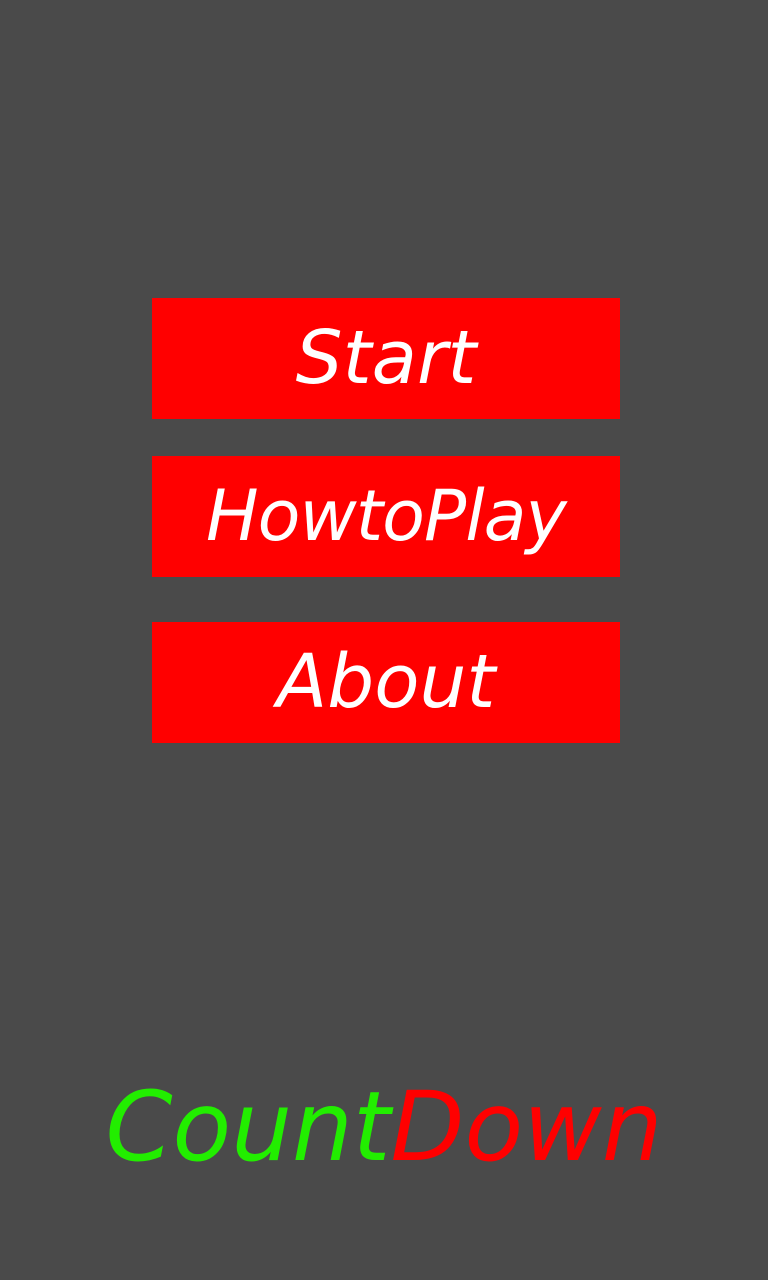 The height and width of the screenshot is (1280, 768). What do you see at coordinates (386, 358) in the screenshot?
I see `start-button: Start` at bounding box center [386, 358].